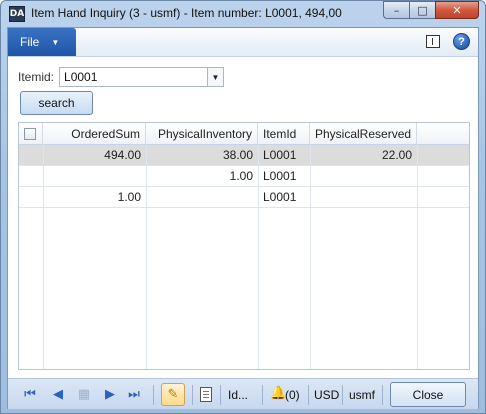 The image size is (486, 414). What do you see at coordinates (433, 41) in the screenshot?
I see `panel-icon` at bounding box center [433, 41].